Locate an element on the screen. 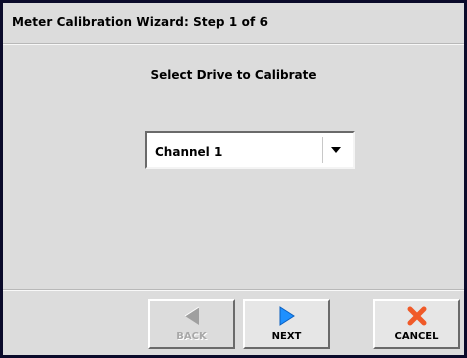 The width and height of the screenshot is (467, 358). footer-divider-highlight is located at coordinates (233, 290).